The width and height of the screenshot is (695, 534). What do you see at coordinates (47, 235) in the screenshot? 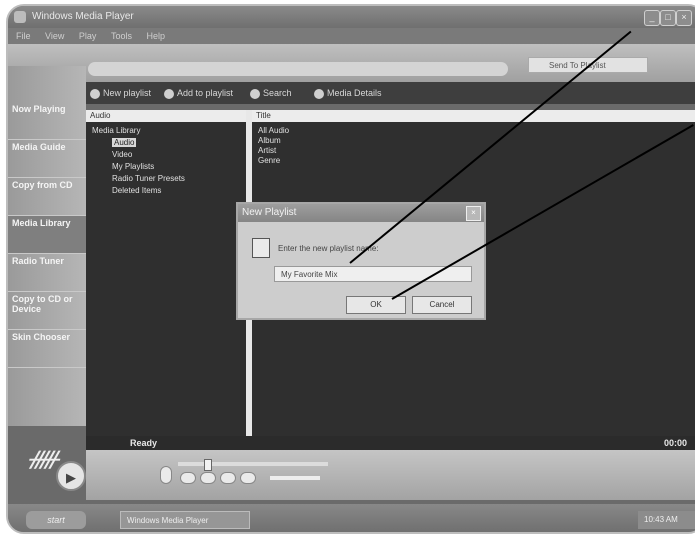
I see `sidebar-item-media-library: Media Library` at bounding box center [47, 235].